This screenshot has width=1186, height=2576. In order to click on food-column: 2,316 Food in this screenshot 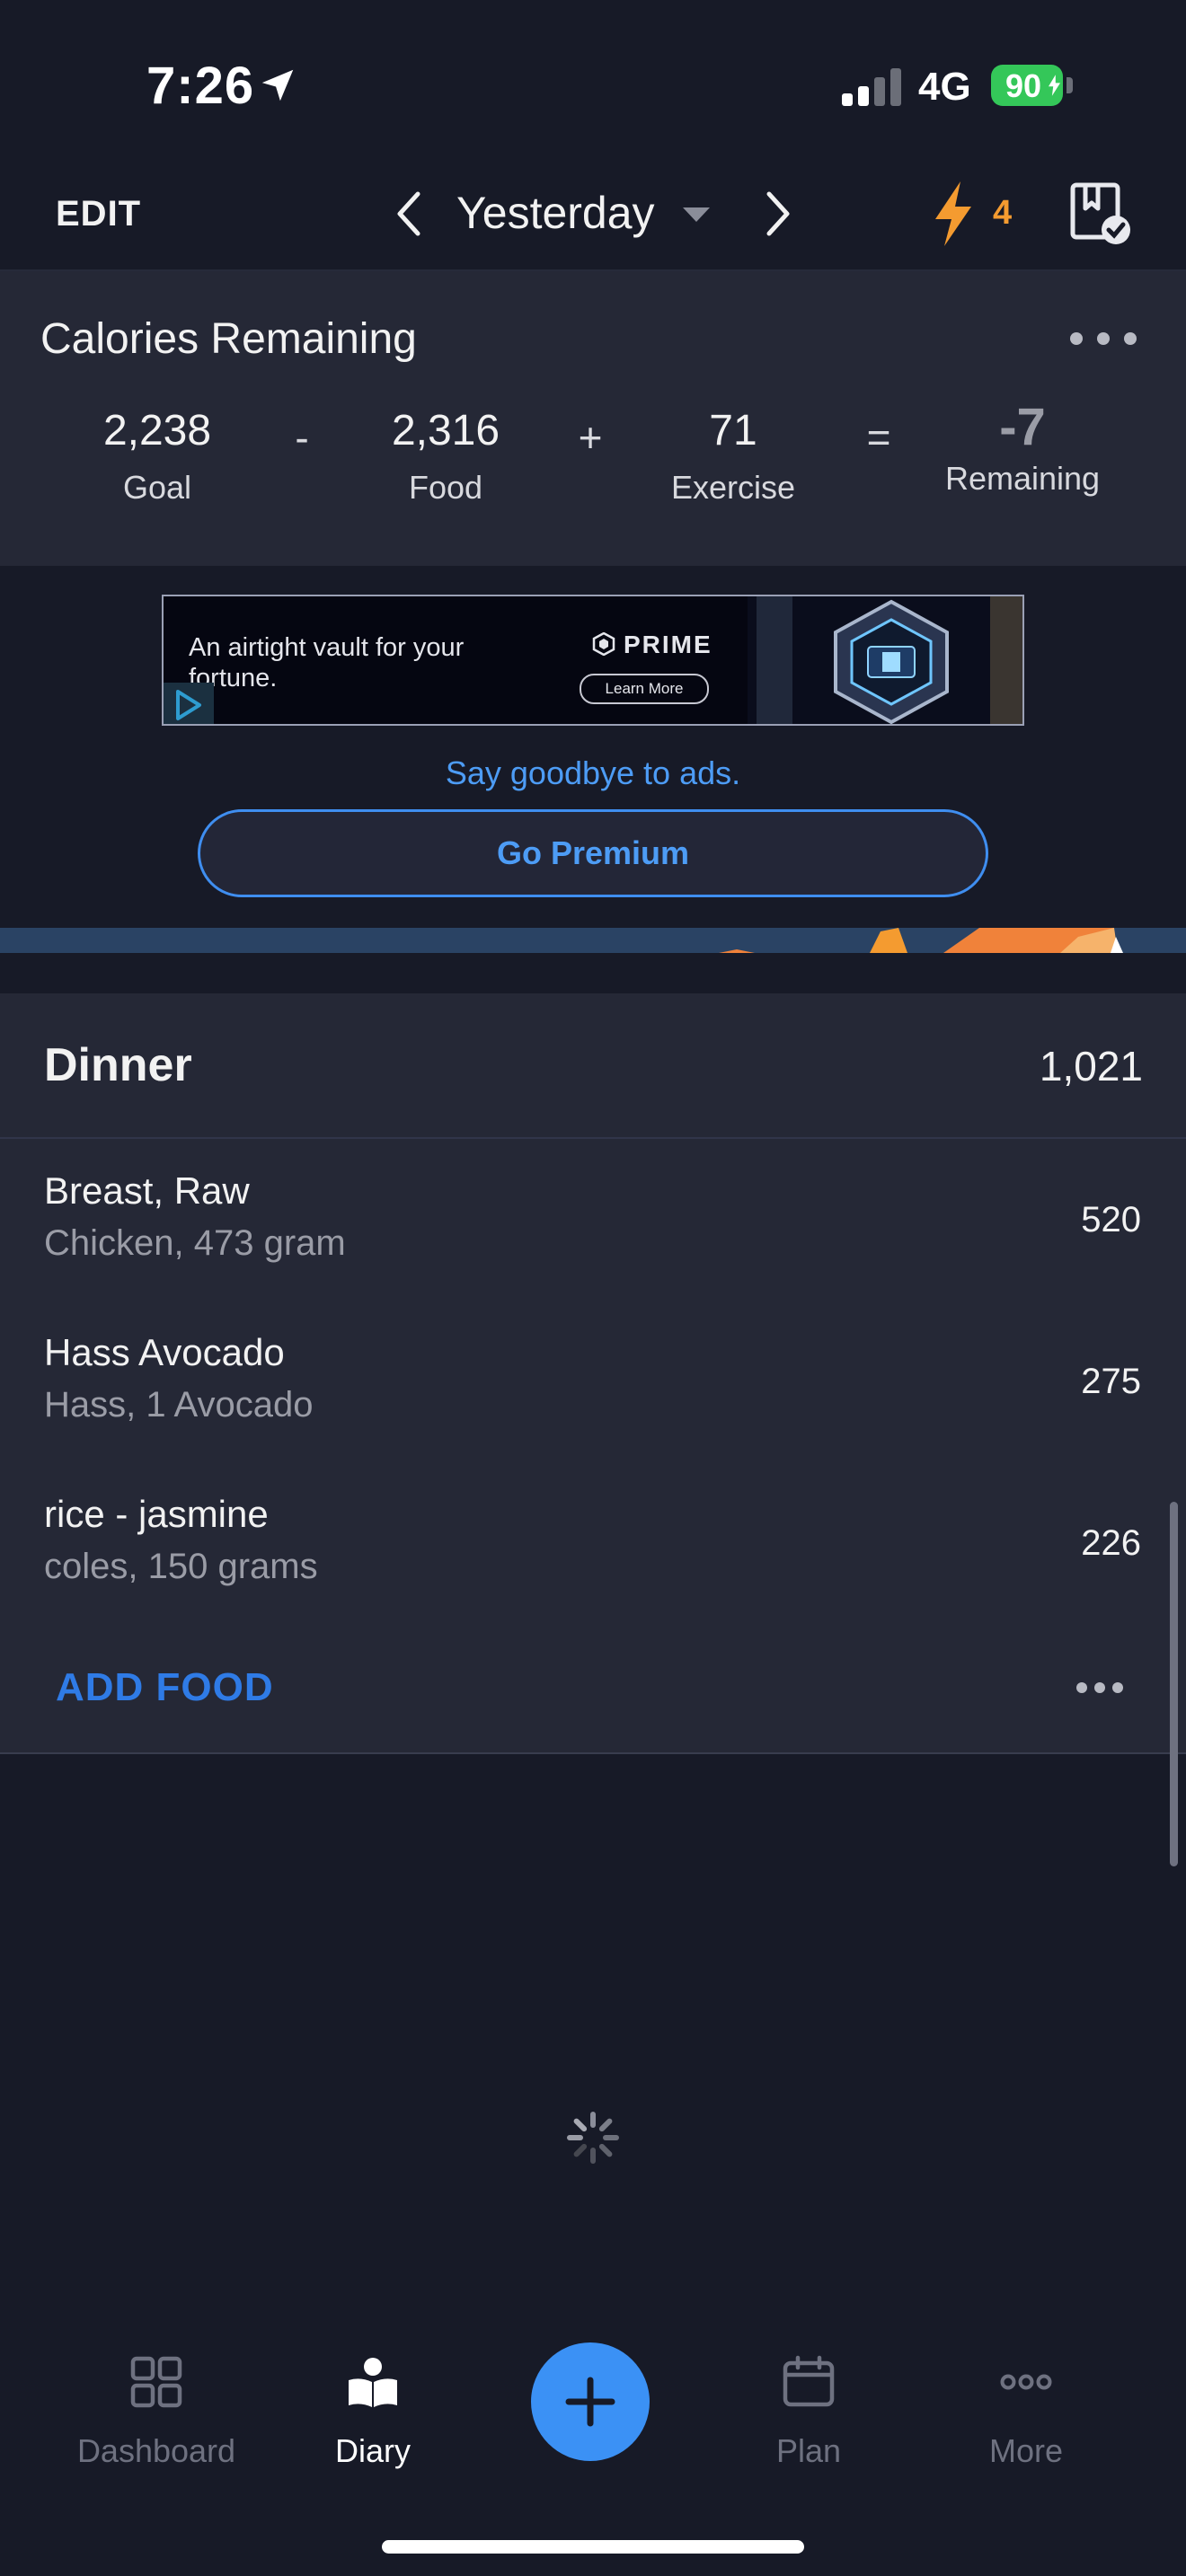, I will do `click(445, 456)`.